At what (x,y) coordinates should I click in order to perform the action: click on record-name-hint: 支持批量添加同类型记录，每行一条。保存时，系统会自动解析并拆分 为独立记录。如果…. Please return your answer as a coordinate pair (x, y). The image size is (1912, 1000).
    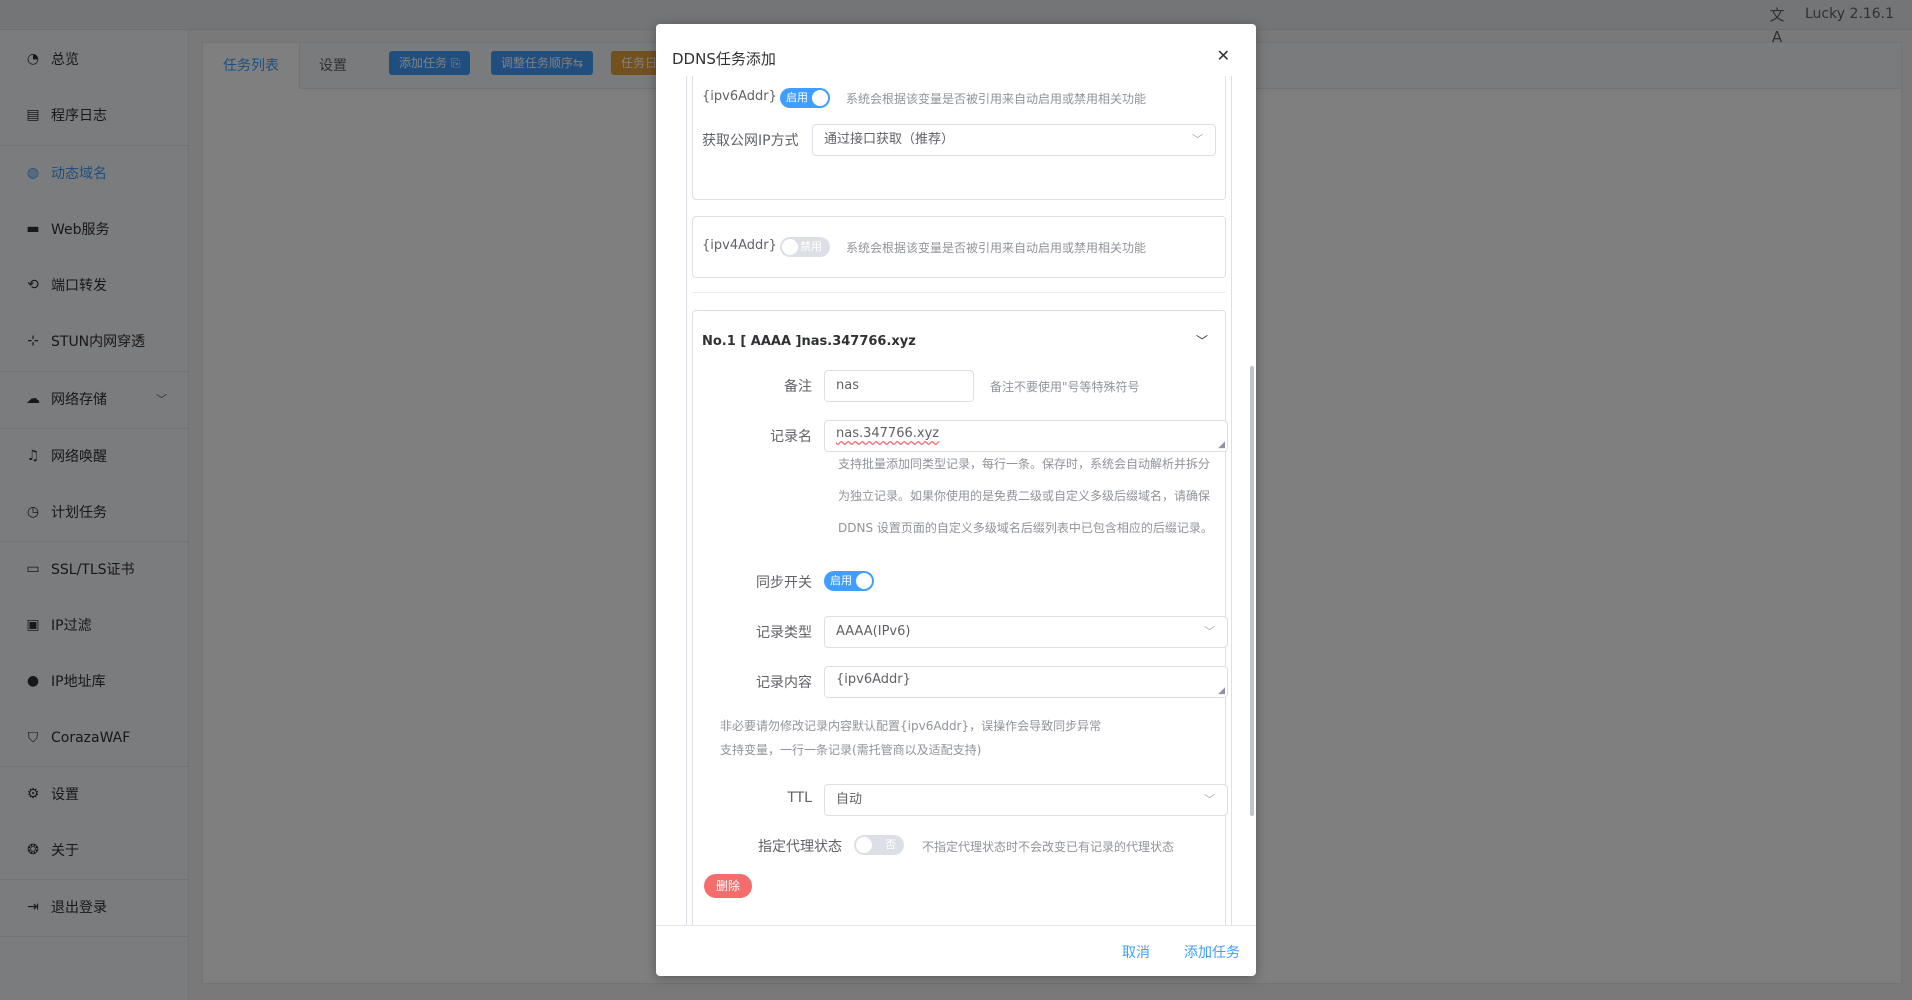
    Looking at the image, I should click on (1047, 496).